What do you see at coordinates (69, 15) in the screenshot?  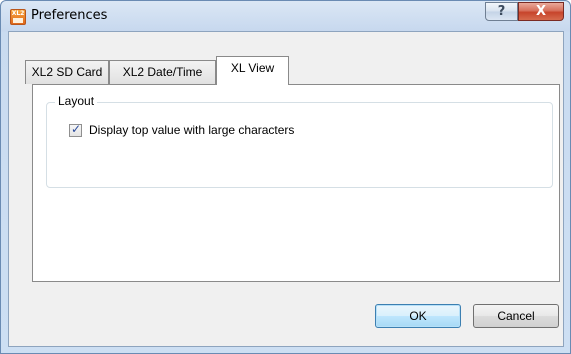 I see `window-title: Preferences` at bounding box center [69, 15].